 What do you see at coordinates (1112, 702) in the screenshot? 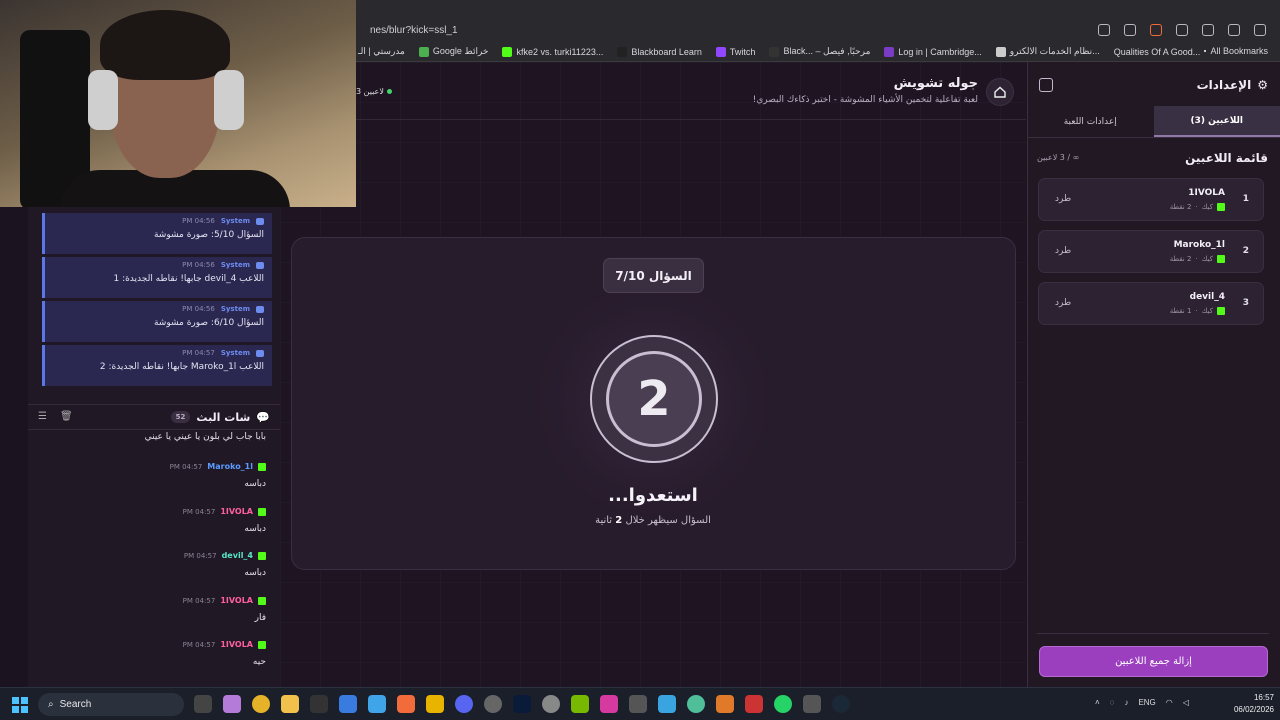
I see `network-icon: ◌` at bounding box center [1112, 702].